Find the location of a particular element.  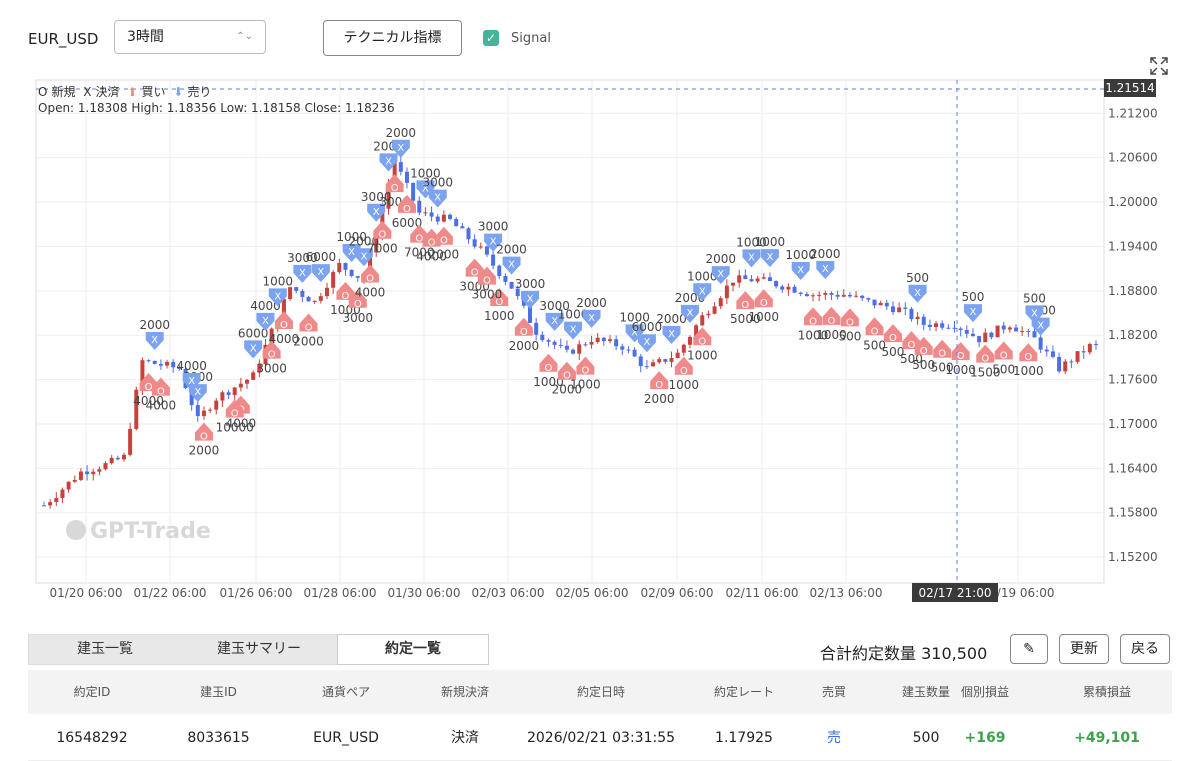

y-tick-label: 1.20600 is located at coordinates (1133, 158).